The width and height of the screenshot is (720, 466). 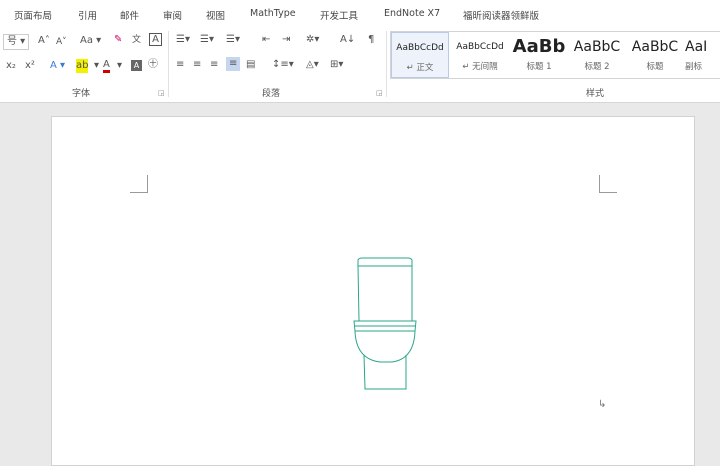 I want to click on toilet-drawing, so click(x=382, y=325).